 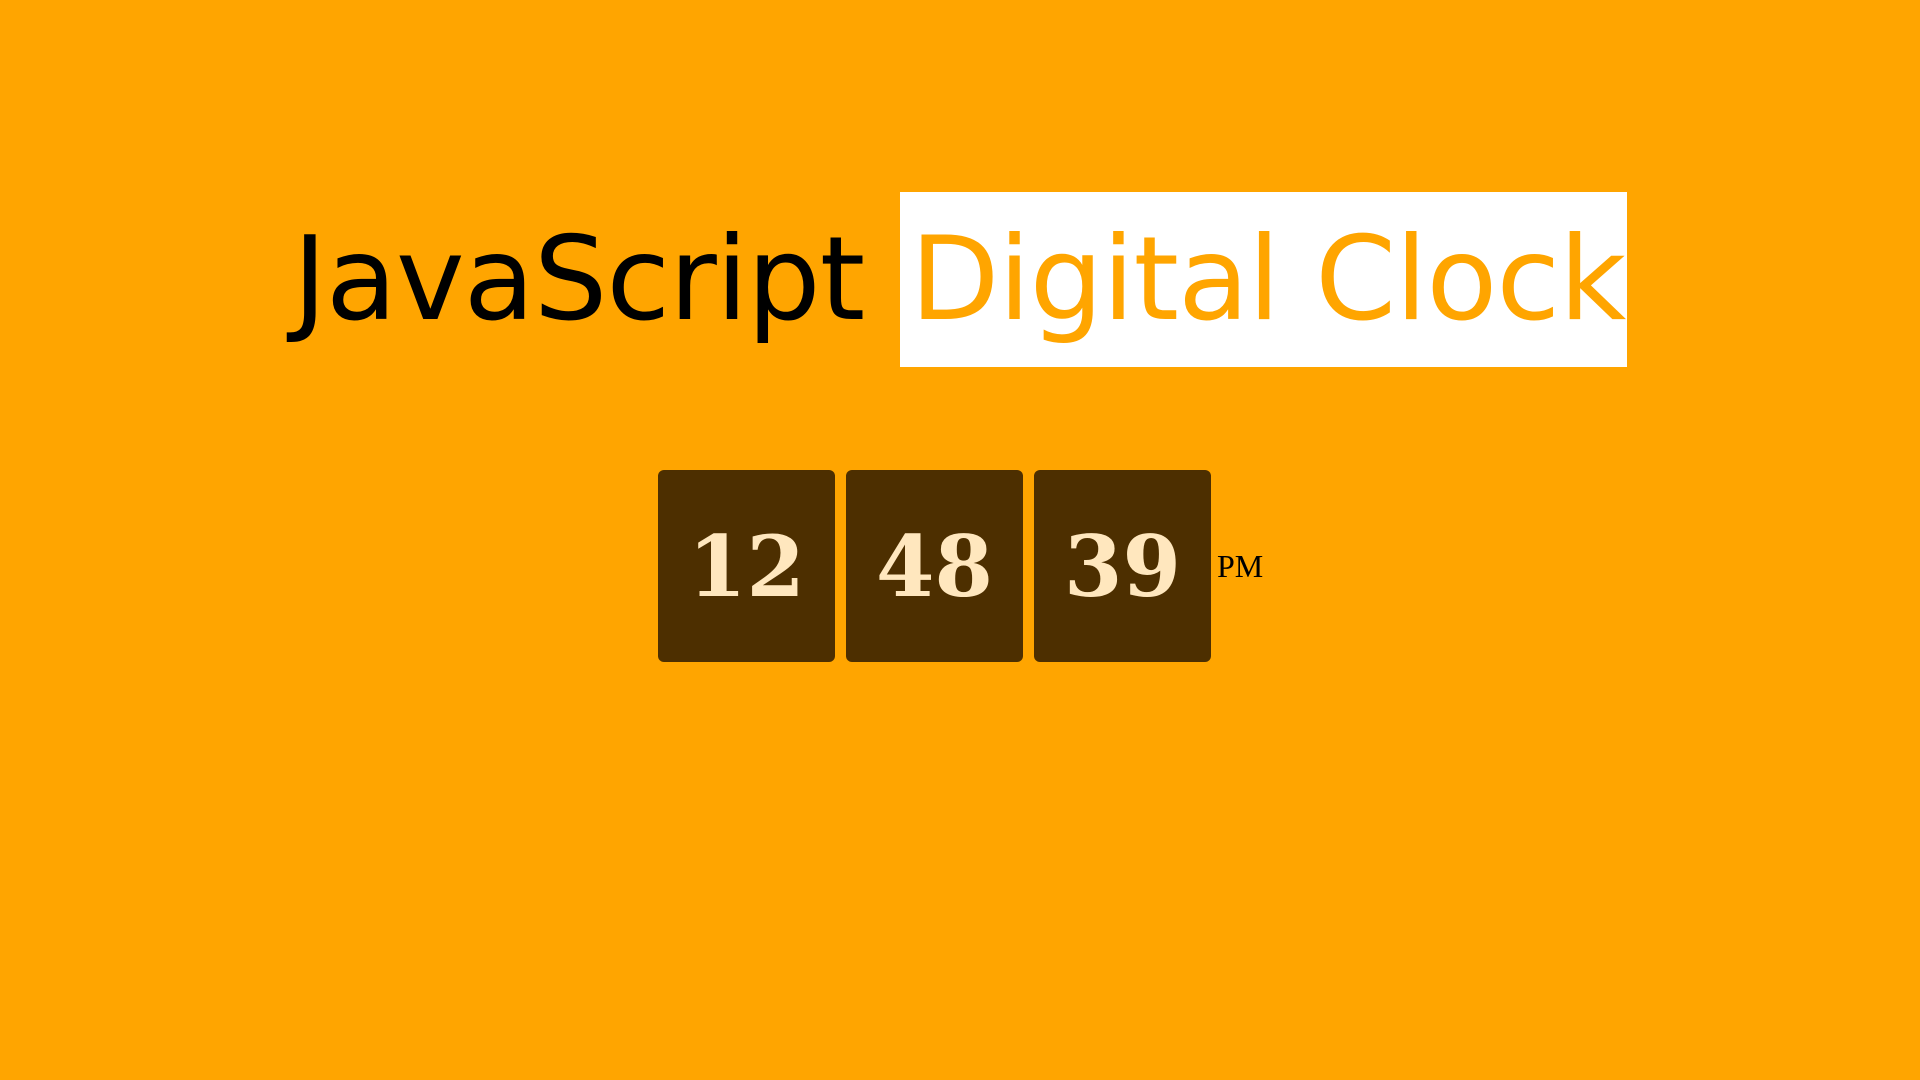 What do you see at coordinates (1264, 279) in the screenshot?
I see `title-highlight-text: Digital Clock` at bounding box center [1264, 279].